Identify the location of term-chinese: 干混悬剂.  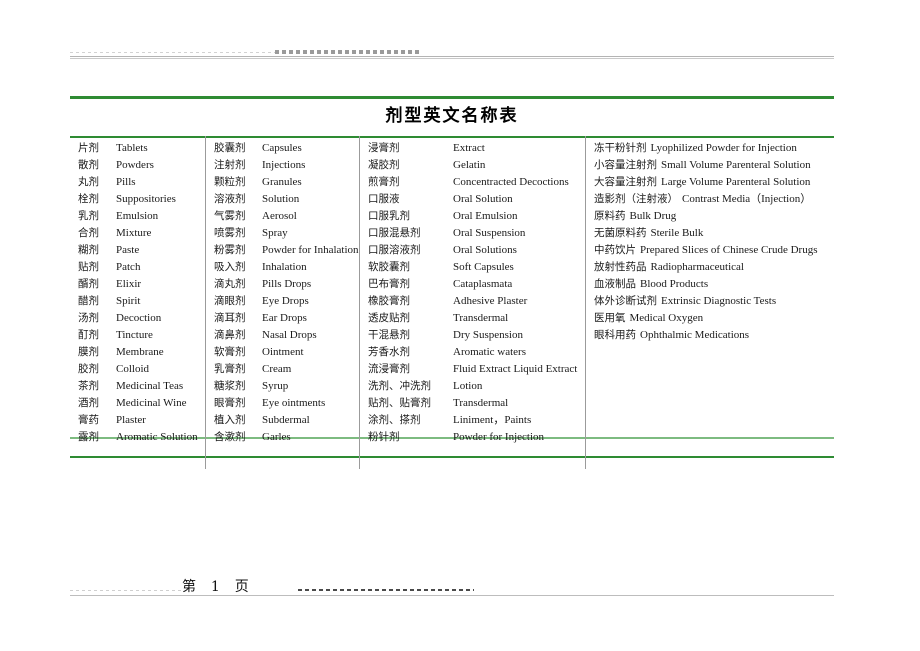
(389, 335).